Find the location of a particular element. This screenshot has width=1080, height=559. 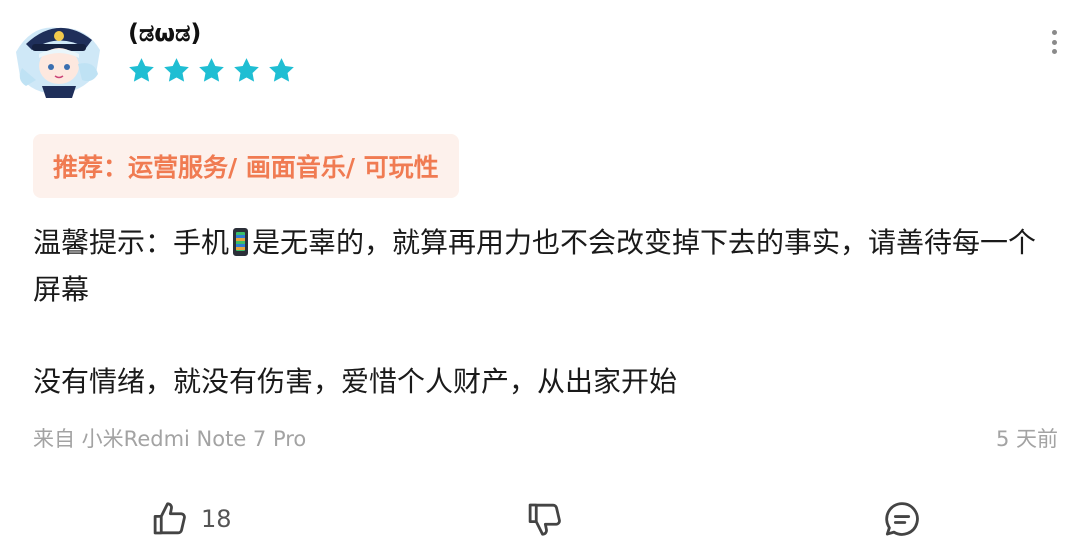

rating-stars is located at coordinates (211, 70).